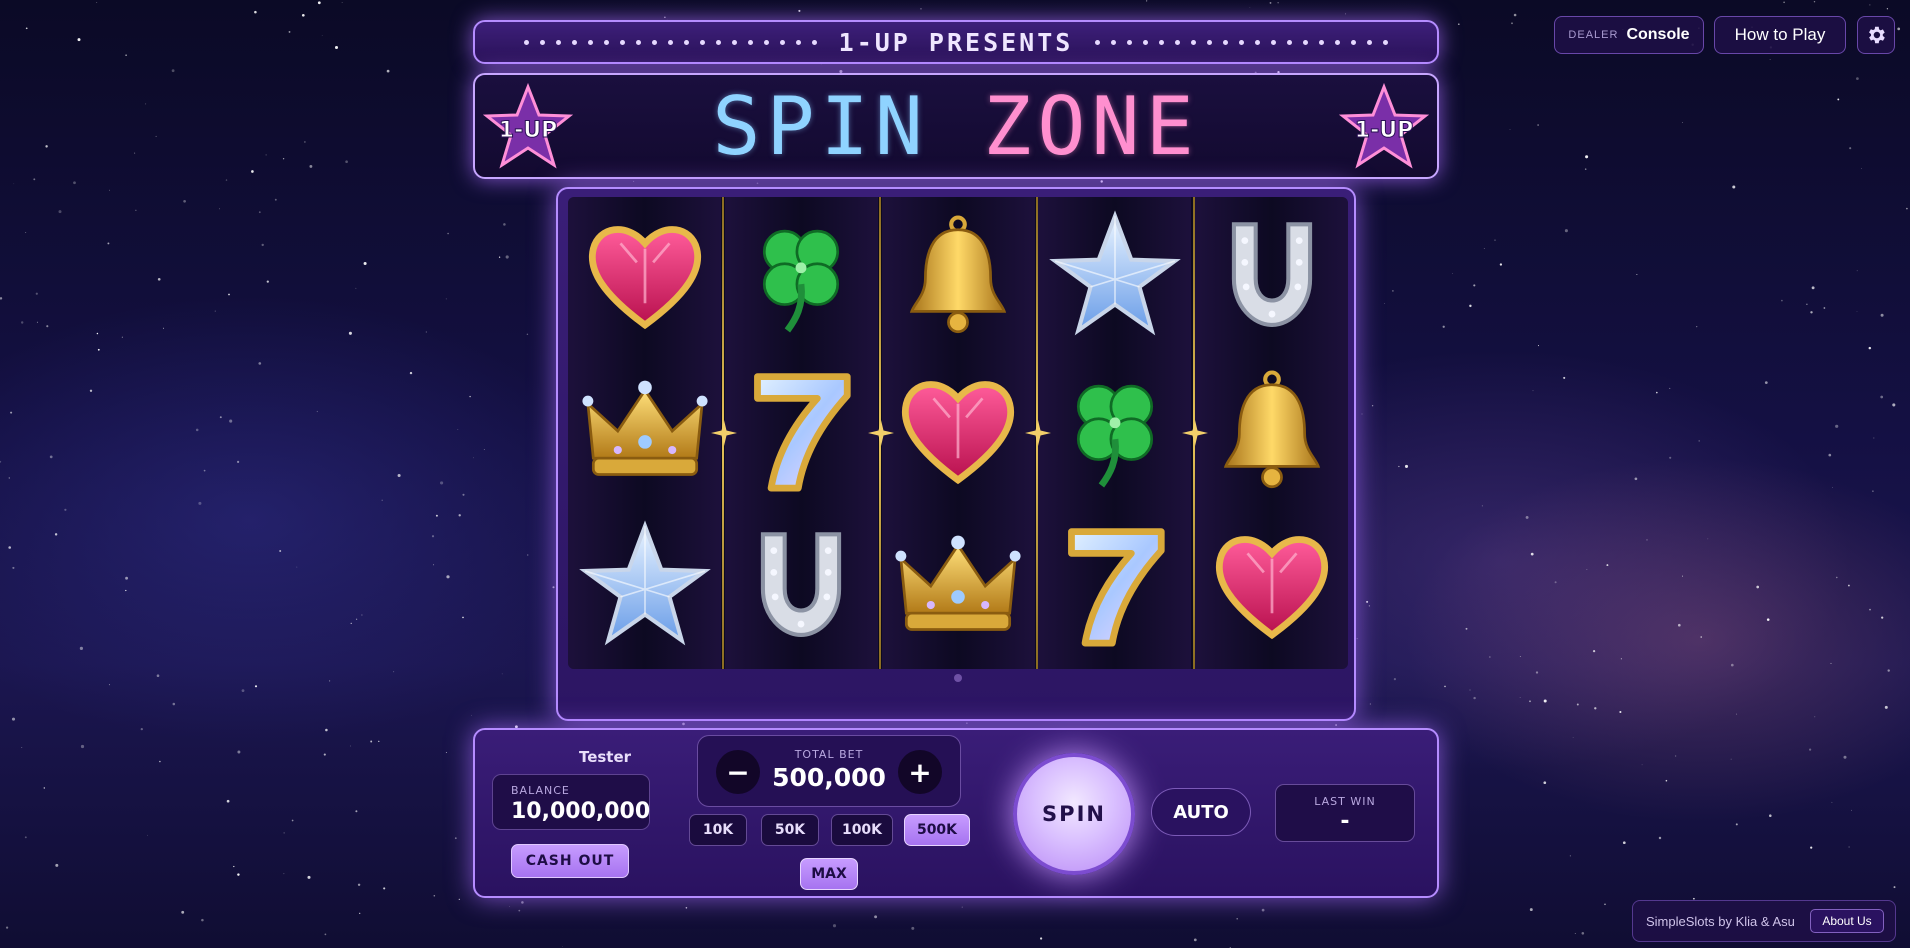 The width and height of the screenshot is (1910, 948). What do you see at coordinates (829, 771) in the screenshot?
I see `total-bet-display: − TOTAL BET 500,000 +` at bounding box center [829, 771].